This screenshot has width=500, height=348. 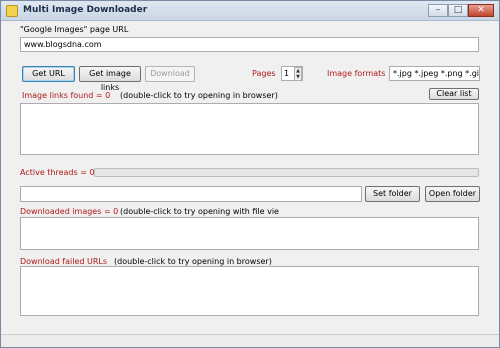 I want to click on spin-down-icon: ▼, so click(x=298, y=77).